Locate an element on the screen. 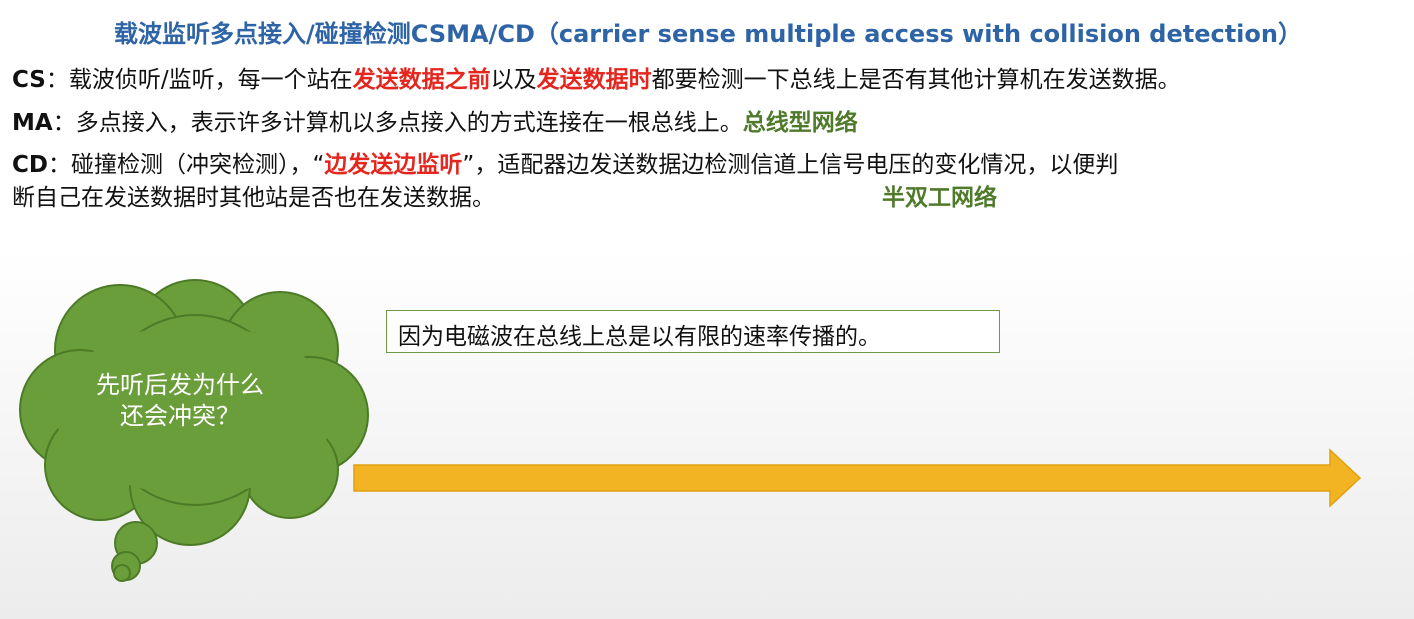 This screenshot has height=619, width=1414. cloud-question-line-2: 还会冲突？ is located at coordinates (180, 416).